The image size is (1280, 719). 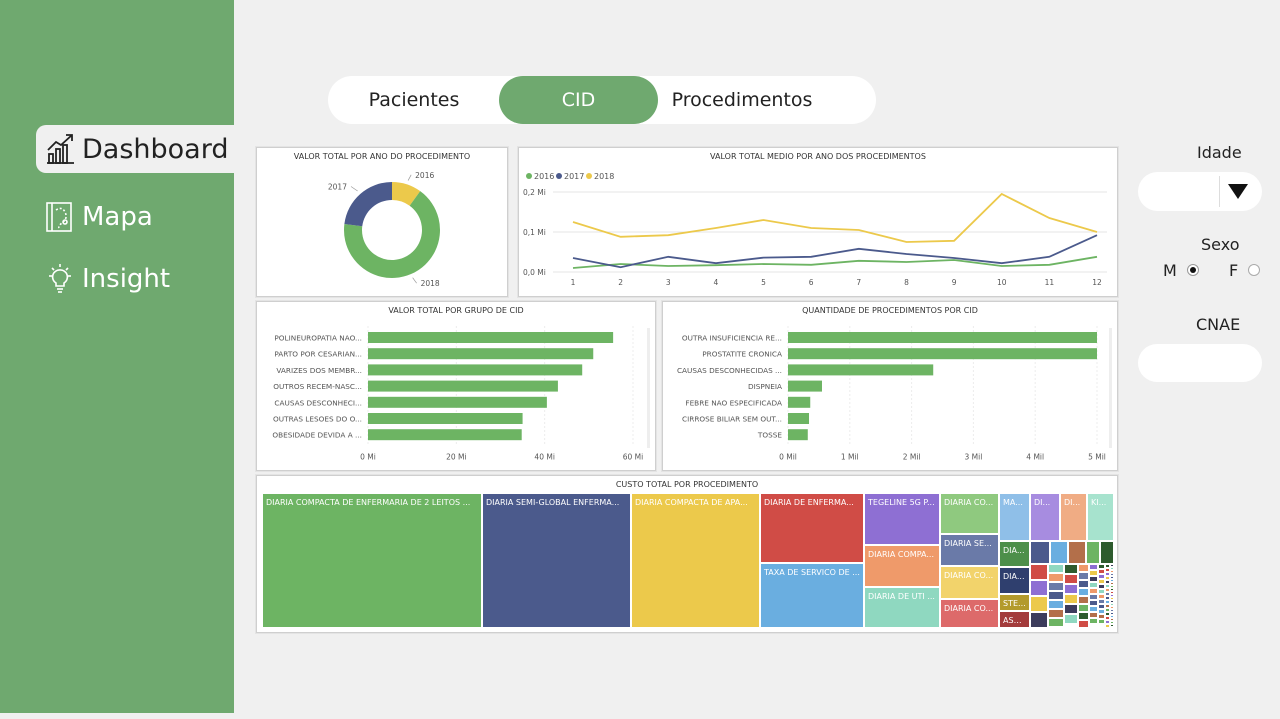 I want to click on x-tick-label: 4 Mil, so click(x=1035, y=456).